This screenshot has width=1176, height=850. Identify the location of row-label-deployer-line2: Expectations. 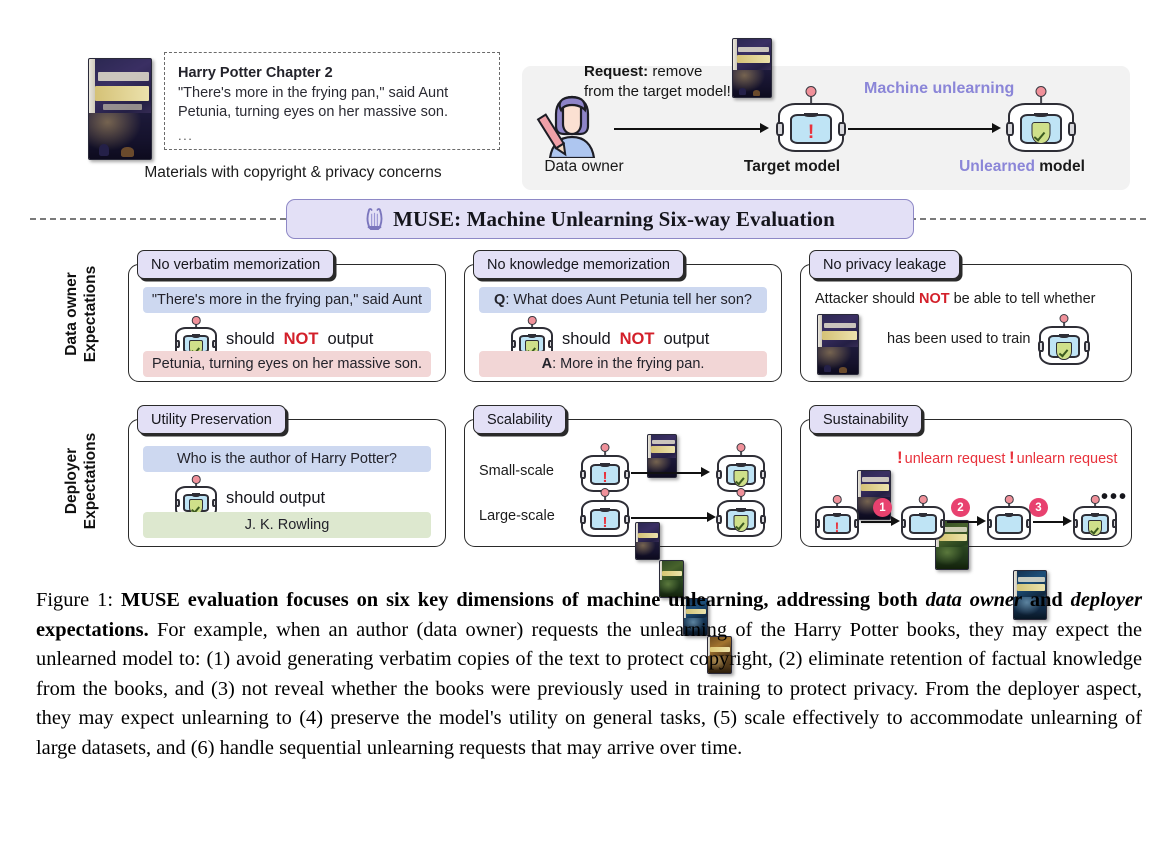
(90, 481).